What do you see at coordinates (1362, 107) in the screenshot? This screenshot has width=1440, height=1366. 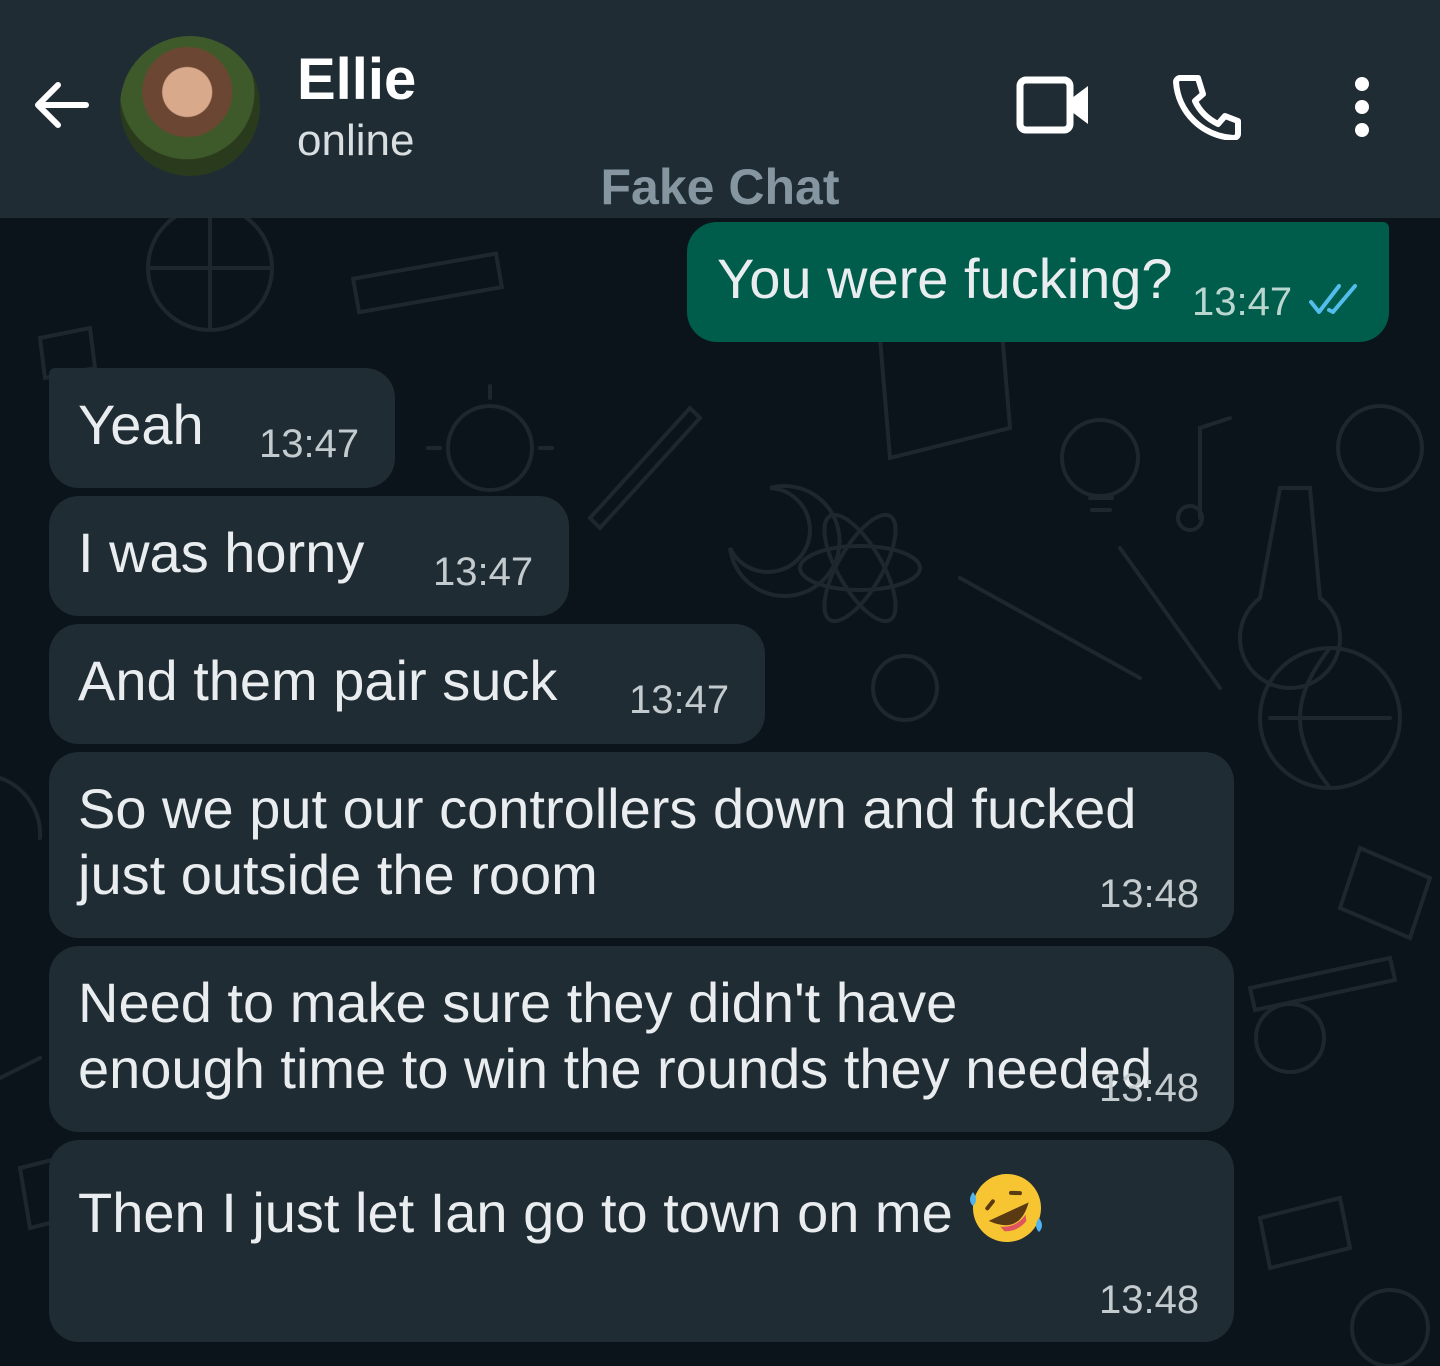 I see `more-vertical-icon` at bounding box center [1362, 107].